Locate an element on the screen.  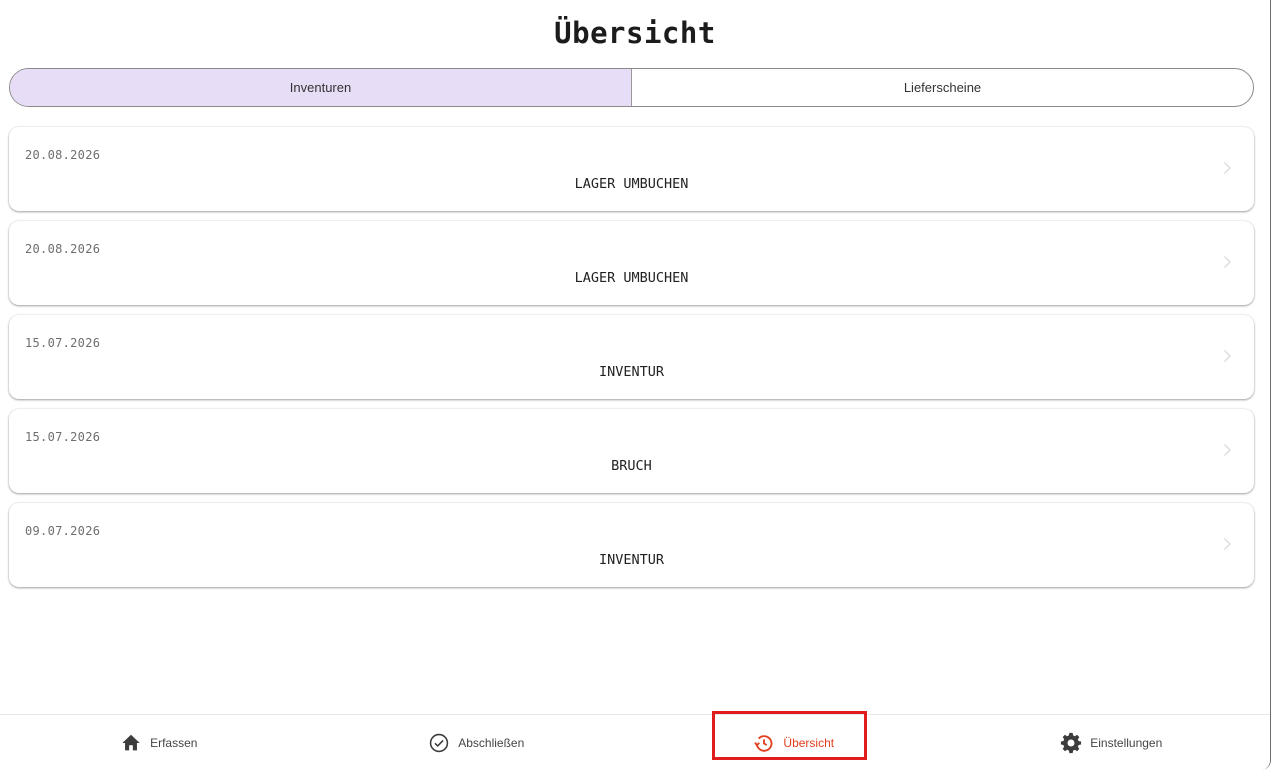
nav-erfassen: Erfassen is located at coordinates (159, 742).